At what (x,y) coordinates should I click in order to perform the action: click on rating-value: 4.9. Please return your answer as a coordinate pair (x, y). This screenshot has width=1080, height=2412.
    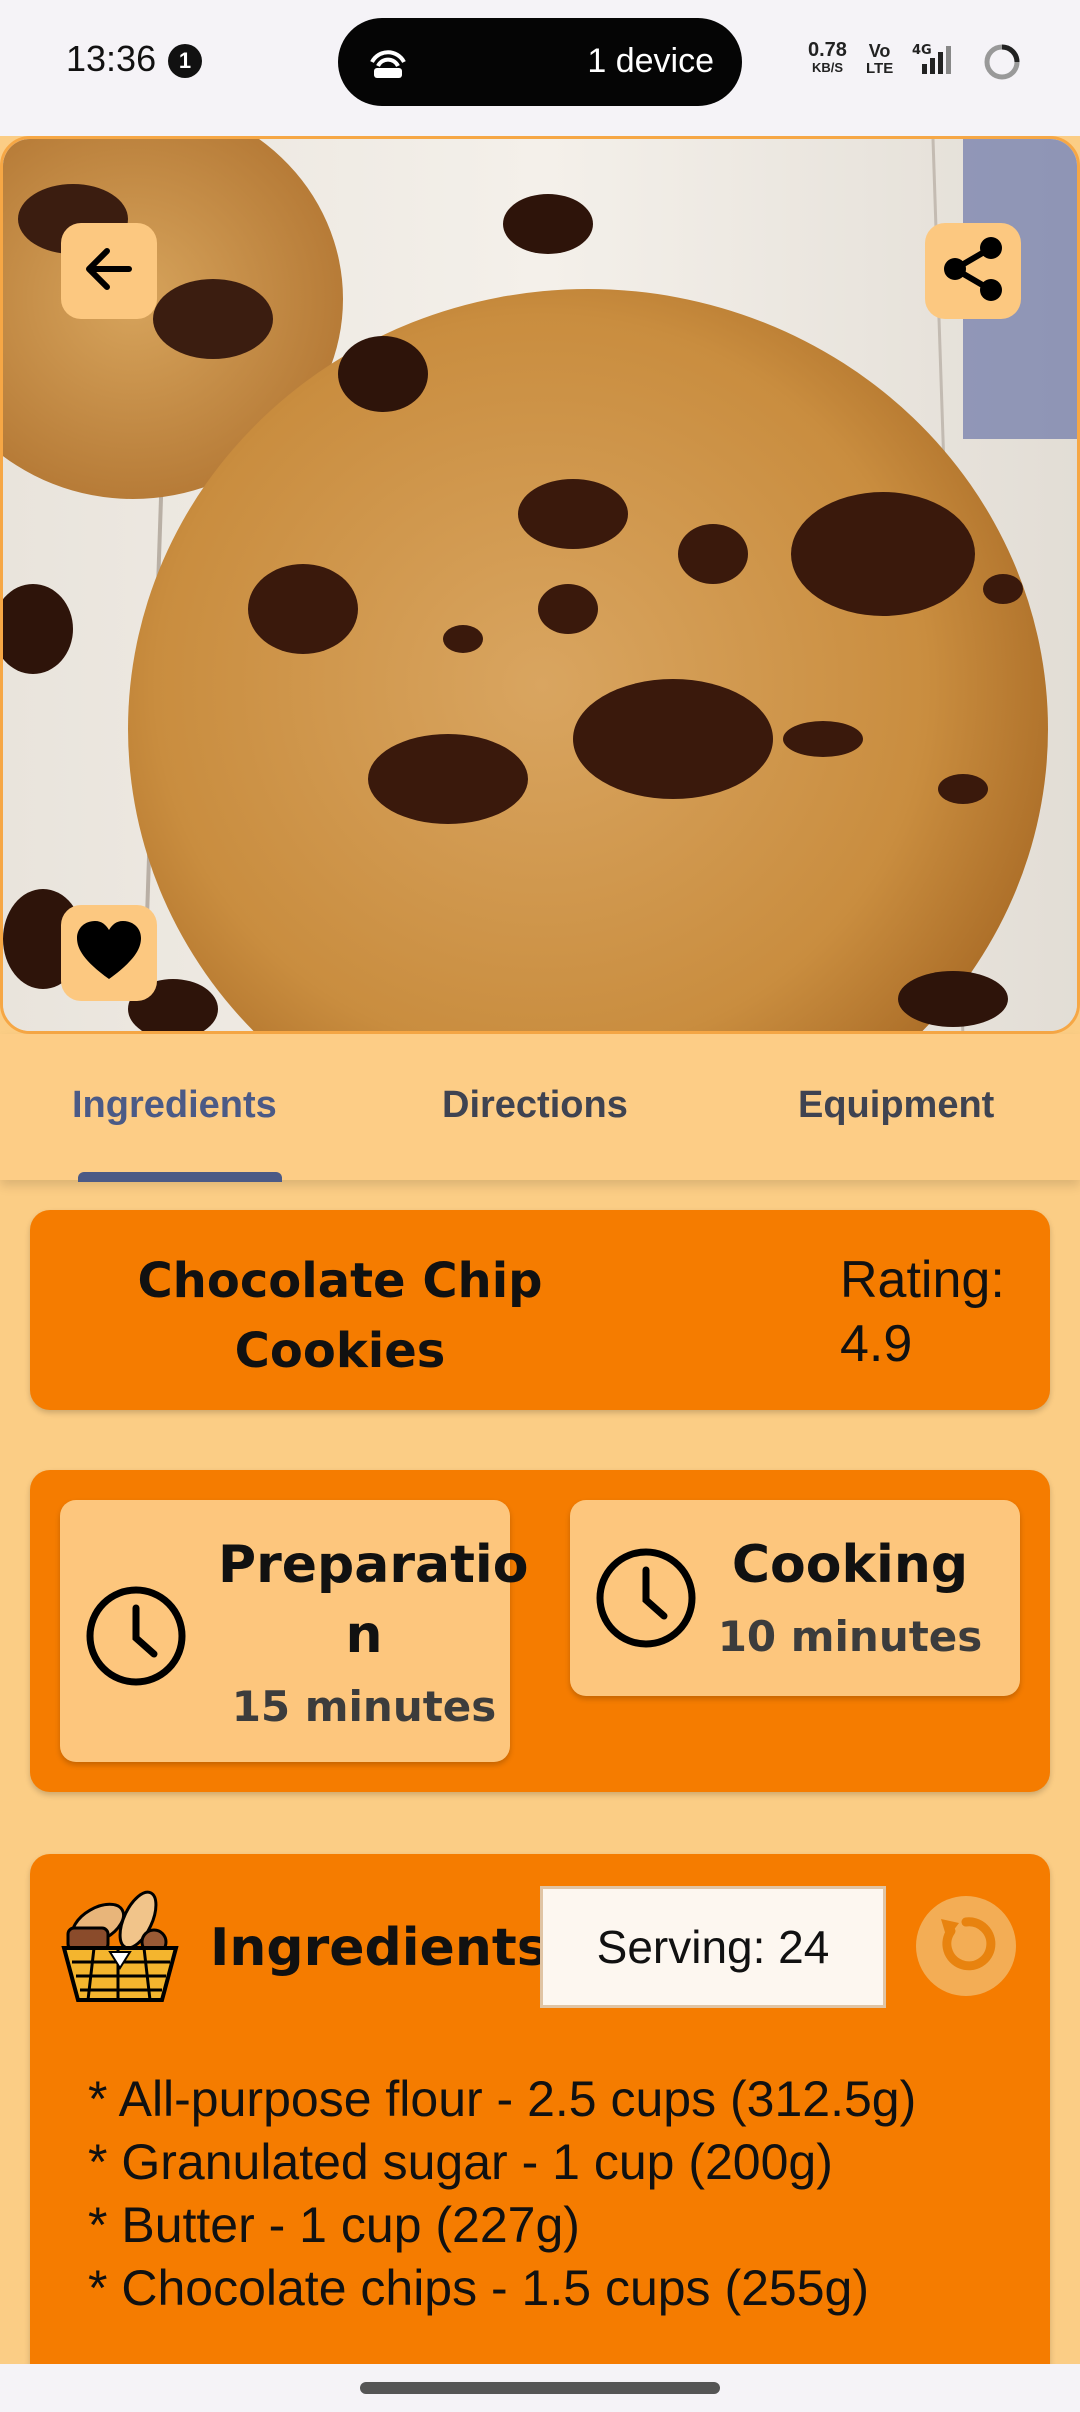
    Looking at the image, I should click on (876, 1344).